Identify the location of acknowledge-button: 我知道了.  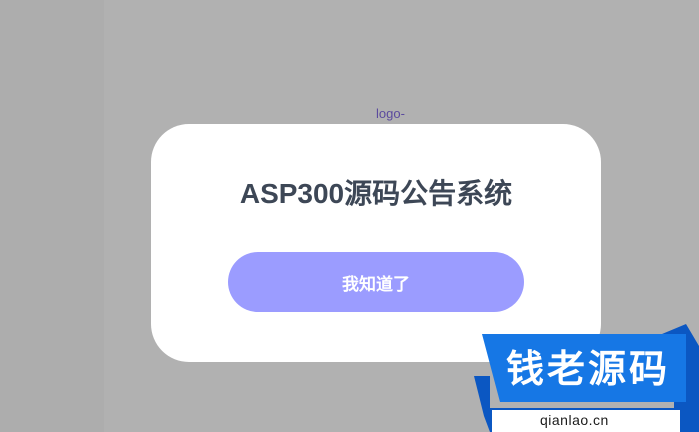
(376, 282).